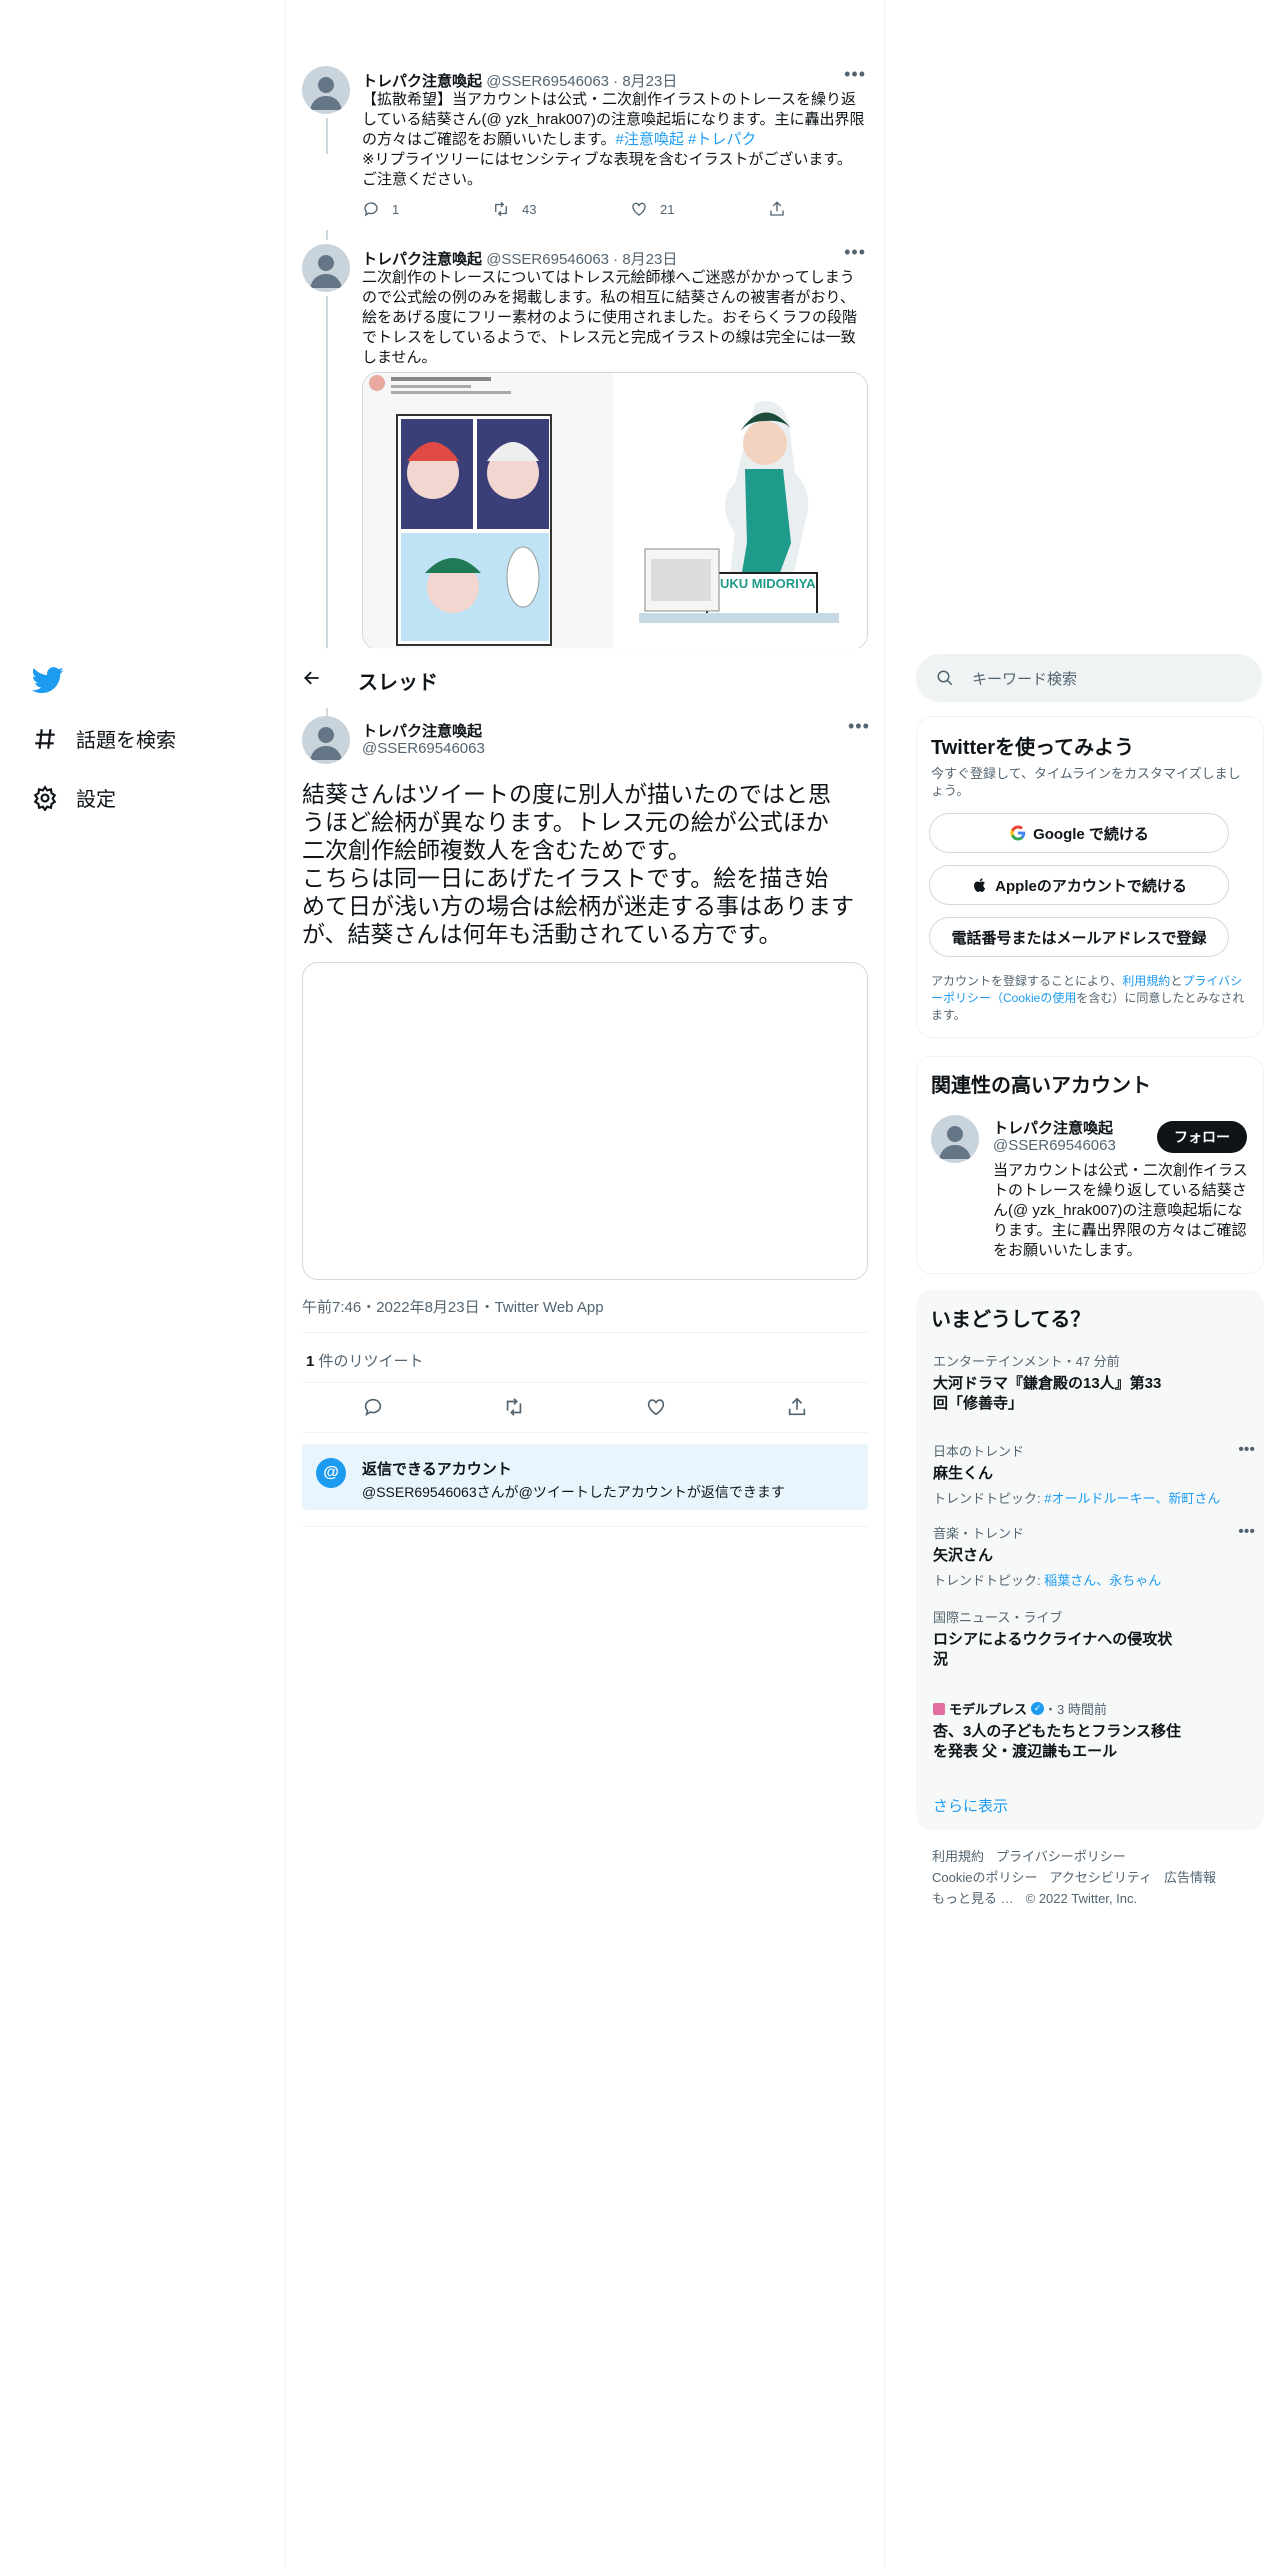 The width and height of the screenshot is (1284, 2568). I want to click on thread-connector, so click(327, 136).